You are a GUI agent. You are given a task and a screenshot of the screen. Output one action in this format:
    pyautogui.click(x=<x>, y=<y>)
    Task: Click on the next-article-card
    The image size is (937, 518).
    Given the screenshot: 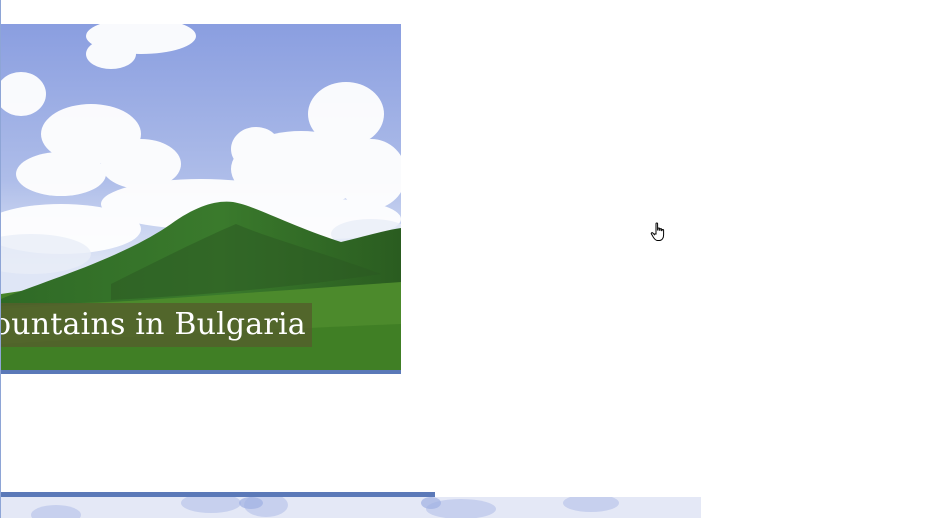 What is the action you would take?
    pyautogui.click(x=351, y=507)
    